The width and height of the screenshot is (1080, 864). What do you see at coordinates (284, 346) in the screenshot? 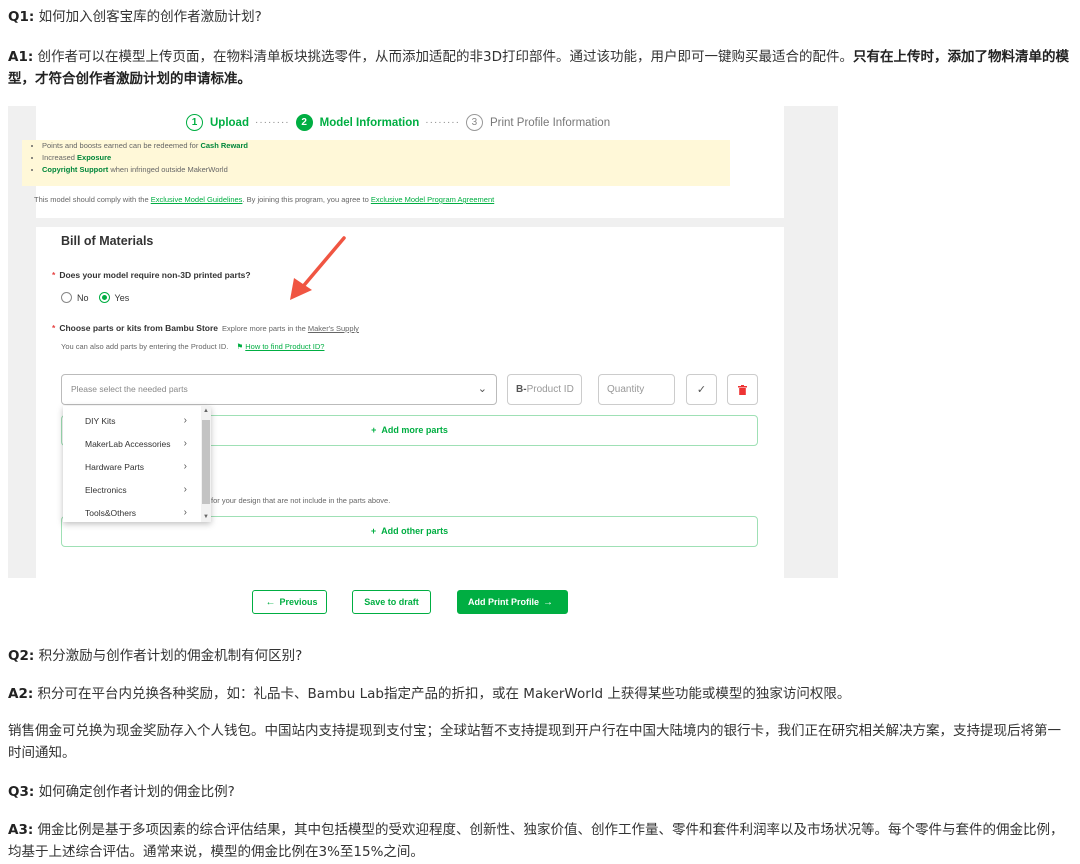
I see `how-to-find-link: How to find Product ID?` at bounding box center [284, 346].